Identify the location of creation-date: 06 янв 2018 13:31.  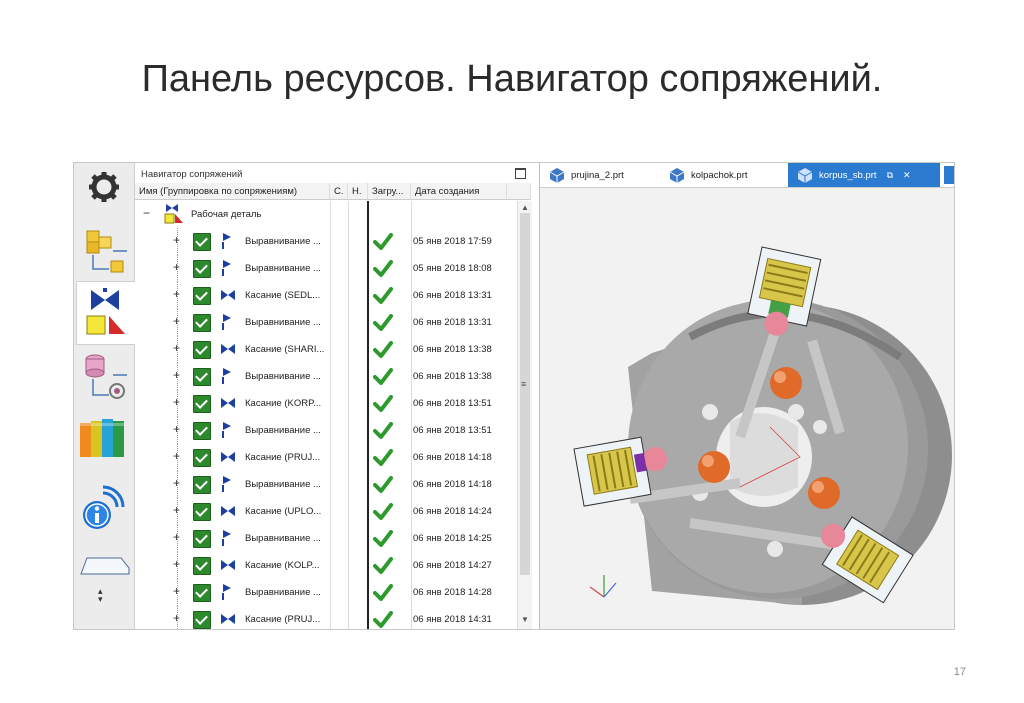
(452, 295).